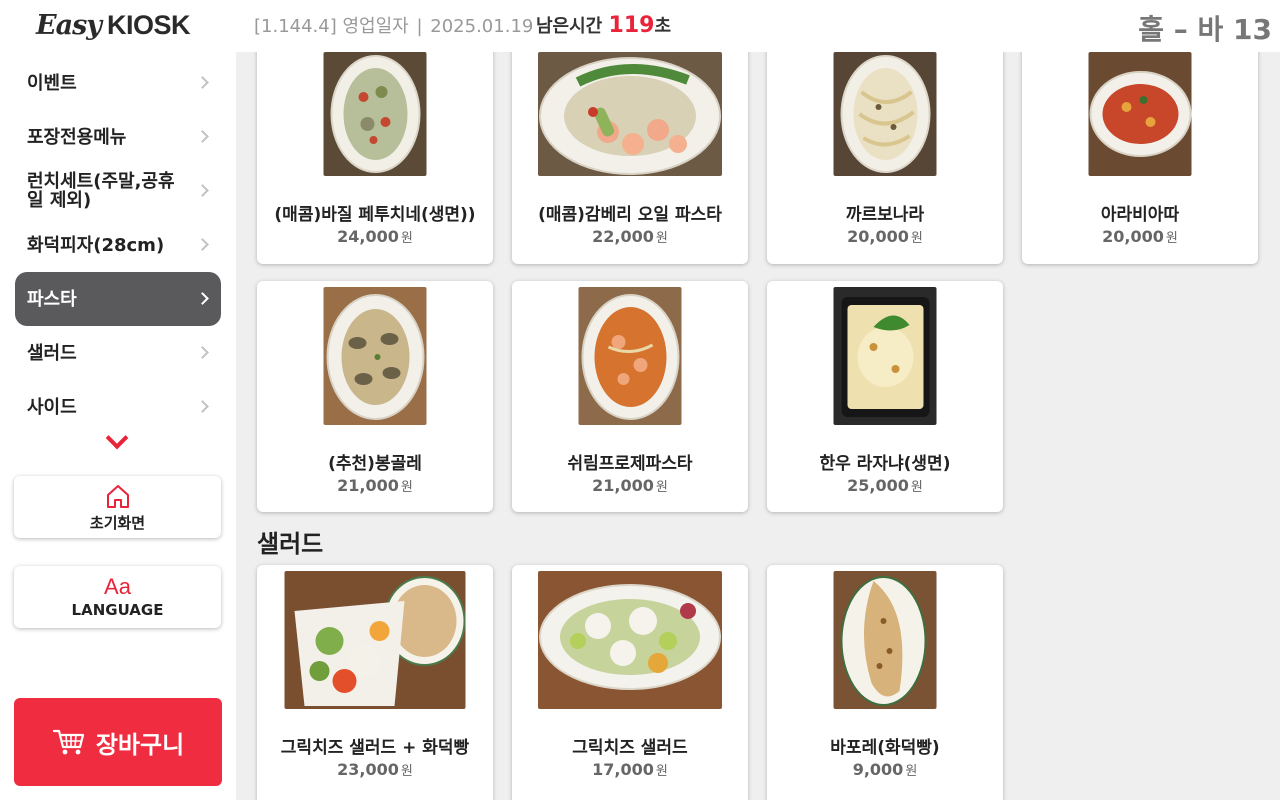 This screenshot has height=800, width=1280. I want to click on sidebar-item-takeout: 포장전용메뉴, so click(118, 137).